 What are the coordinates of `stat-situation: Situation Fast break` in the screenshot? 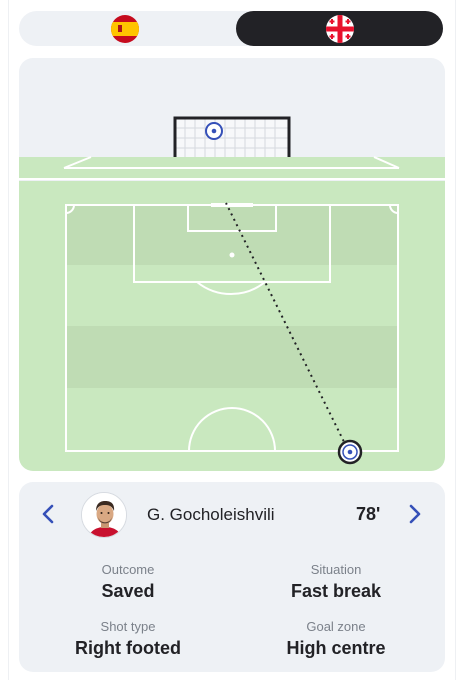 It's located at (336, 582).